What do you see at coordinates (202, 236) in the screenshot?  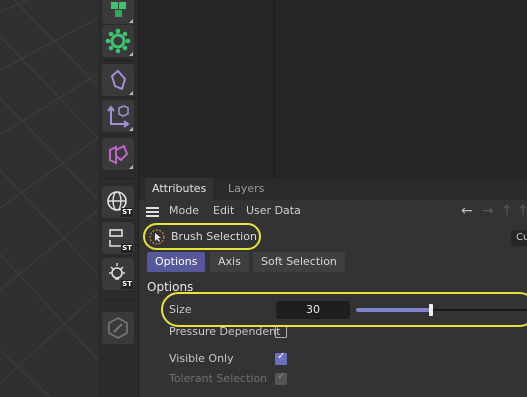 I see `object-name-highlight` at bounding box center [202, 236].